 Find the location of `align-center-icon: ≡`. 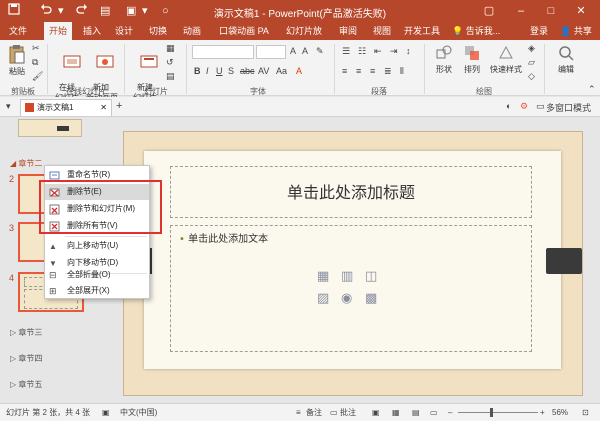

align-center-icon: ≡ is located at coordinates (358, 71).